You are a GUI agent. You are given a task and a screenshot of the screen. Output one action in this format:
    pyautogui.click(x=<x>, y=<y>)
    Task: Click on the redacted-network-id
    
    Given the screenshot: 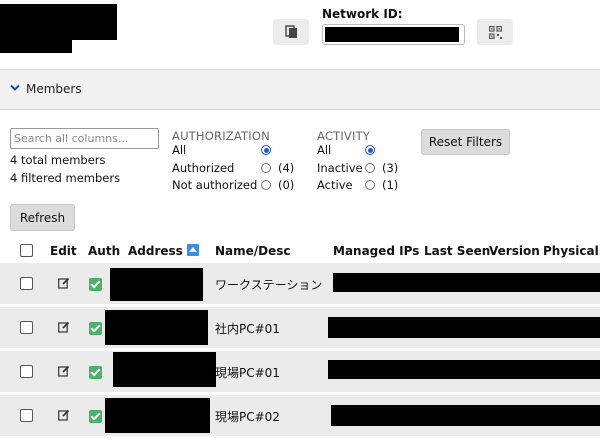 What is the action you would take?
    pyautogui.click(x=392, y=34)
    